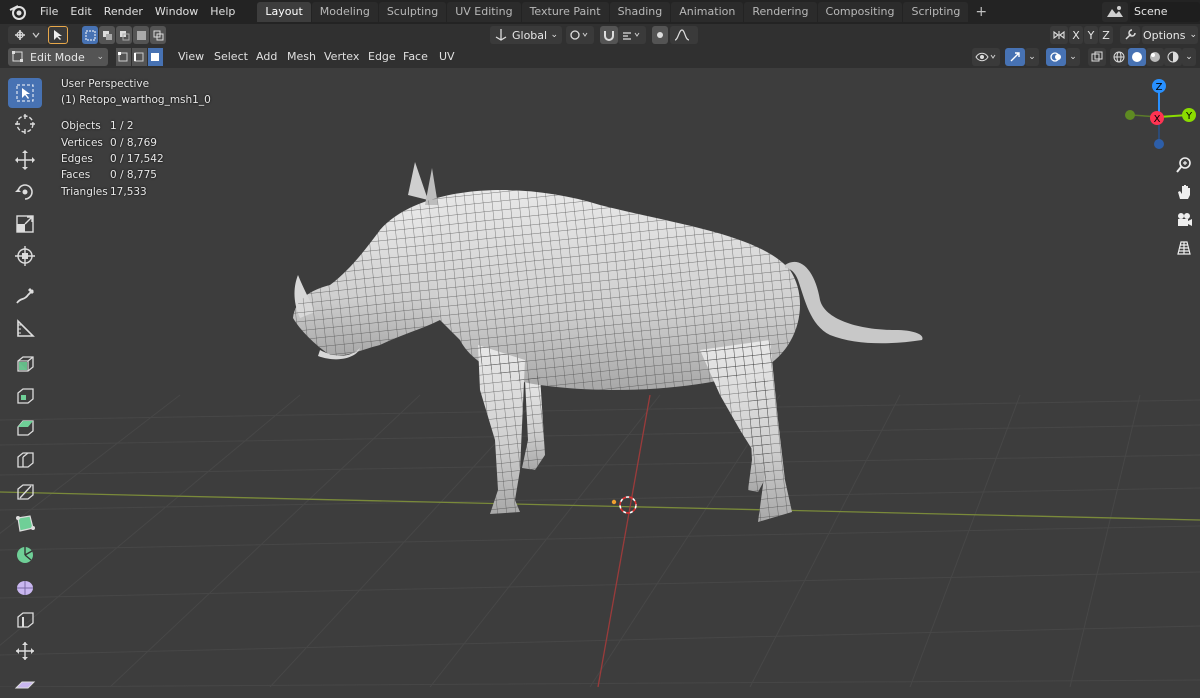 Image resolution: width=1200 pixels, height=698 pixels. I want to click on tool-poly-build, so click(25, 523).